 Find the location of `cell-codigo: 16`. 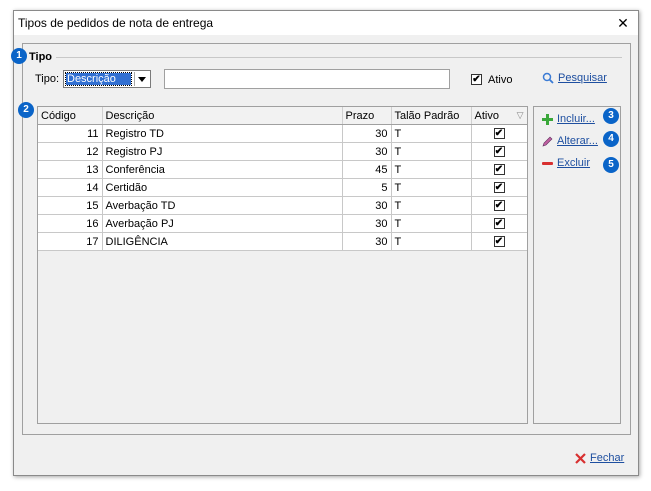

cell-codigo: 16 is located at coordinates (70, 223).